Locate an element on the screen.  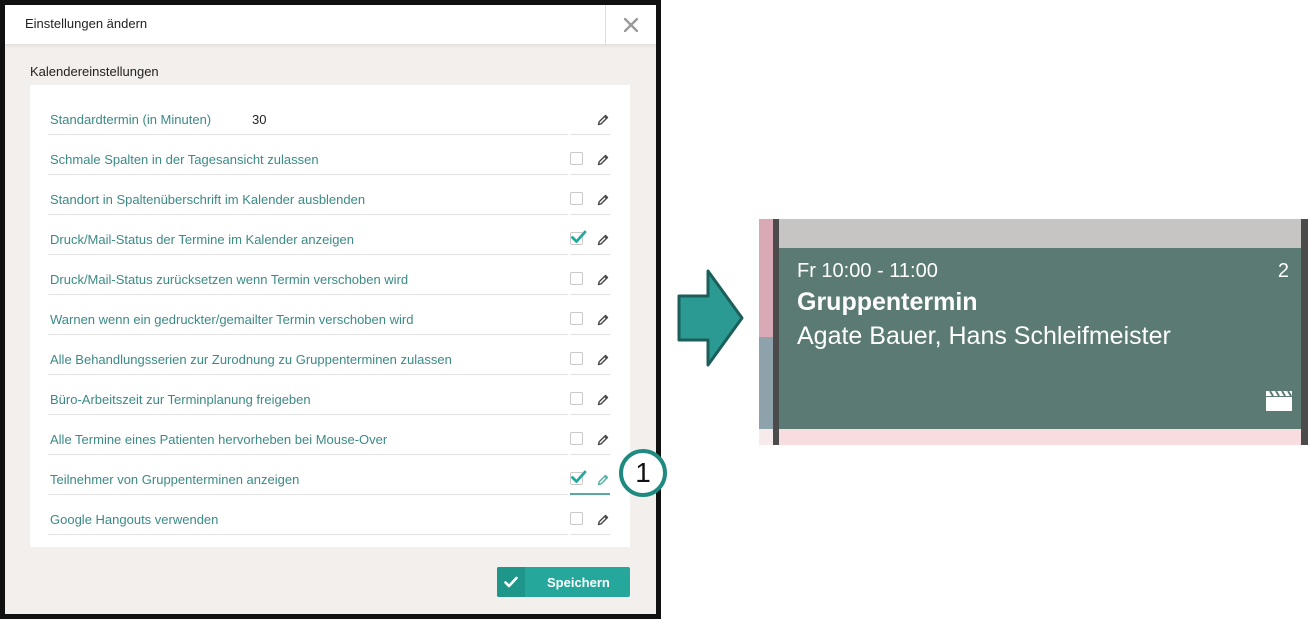
save-button-label: Speichern is located at coordinates (578, 582).